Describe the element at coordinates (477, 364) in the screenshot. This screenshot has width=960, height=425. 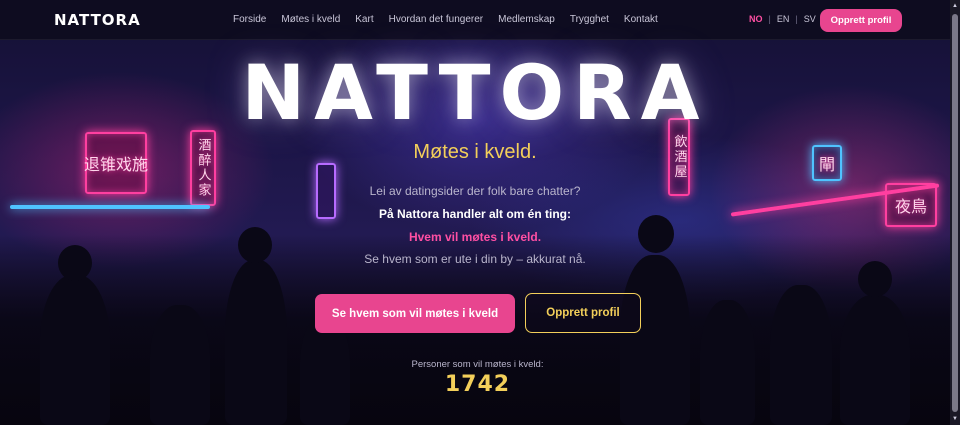
I see `counter-label: Personer som vil møtes i kveld:` at that location.